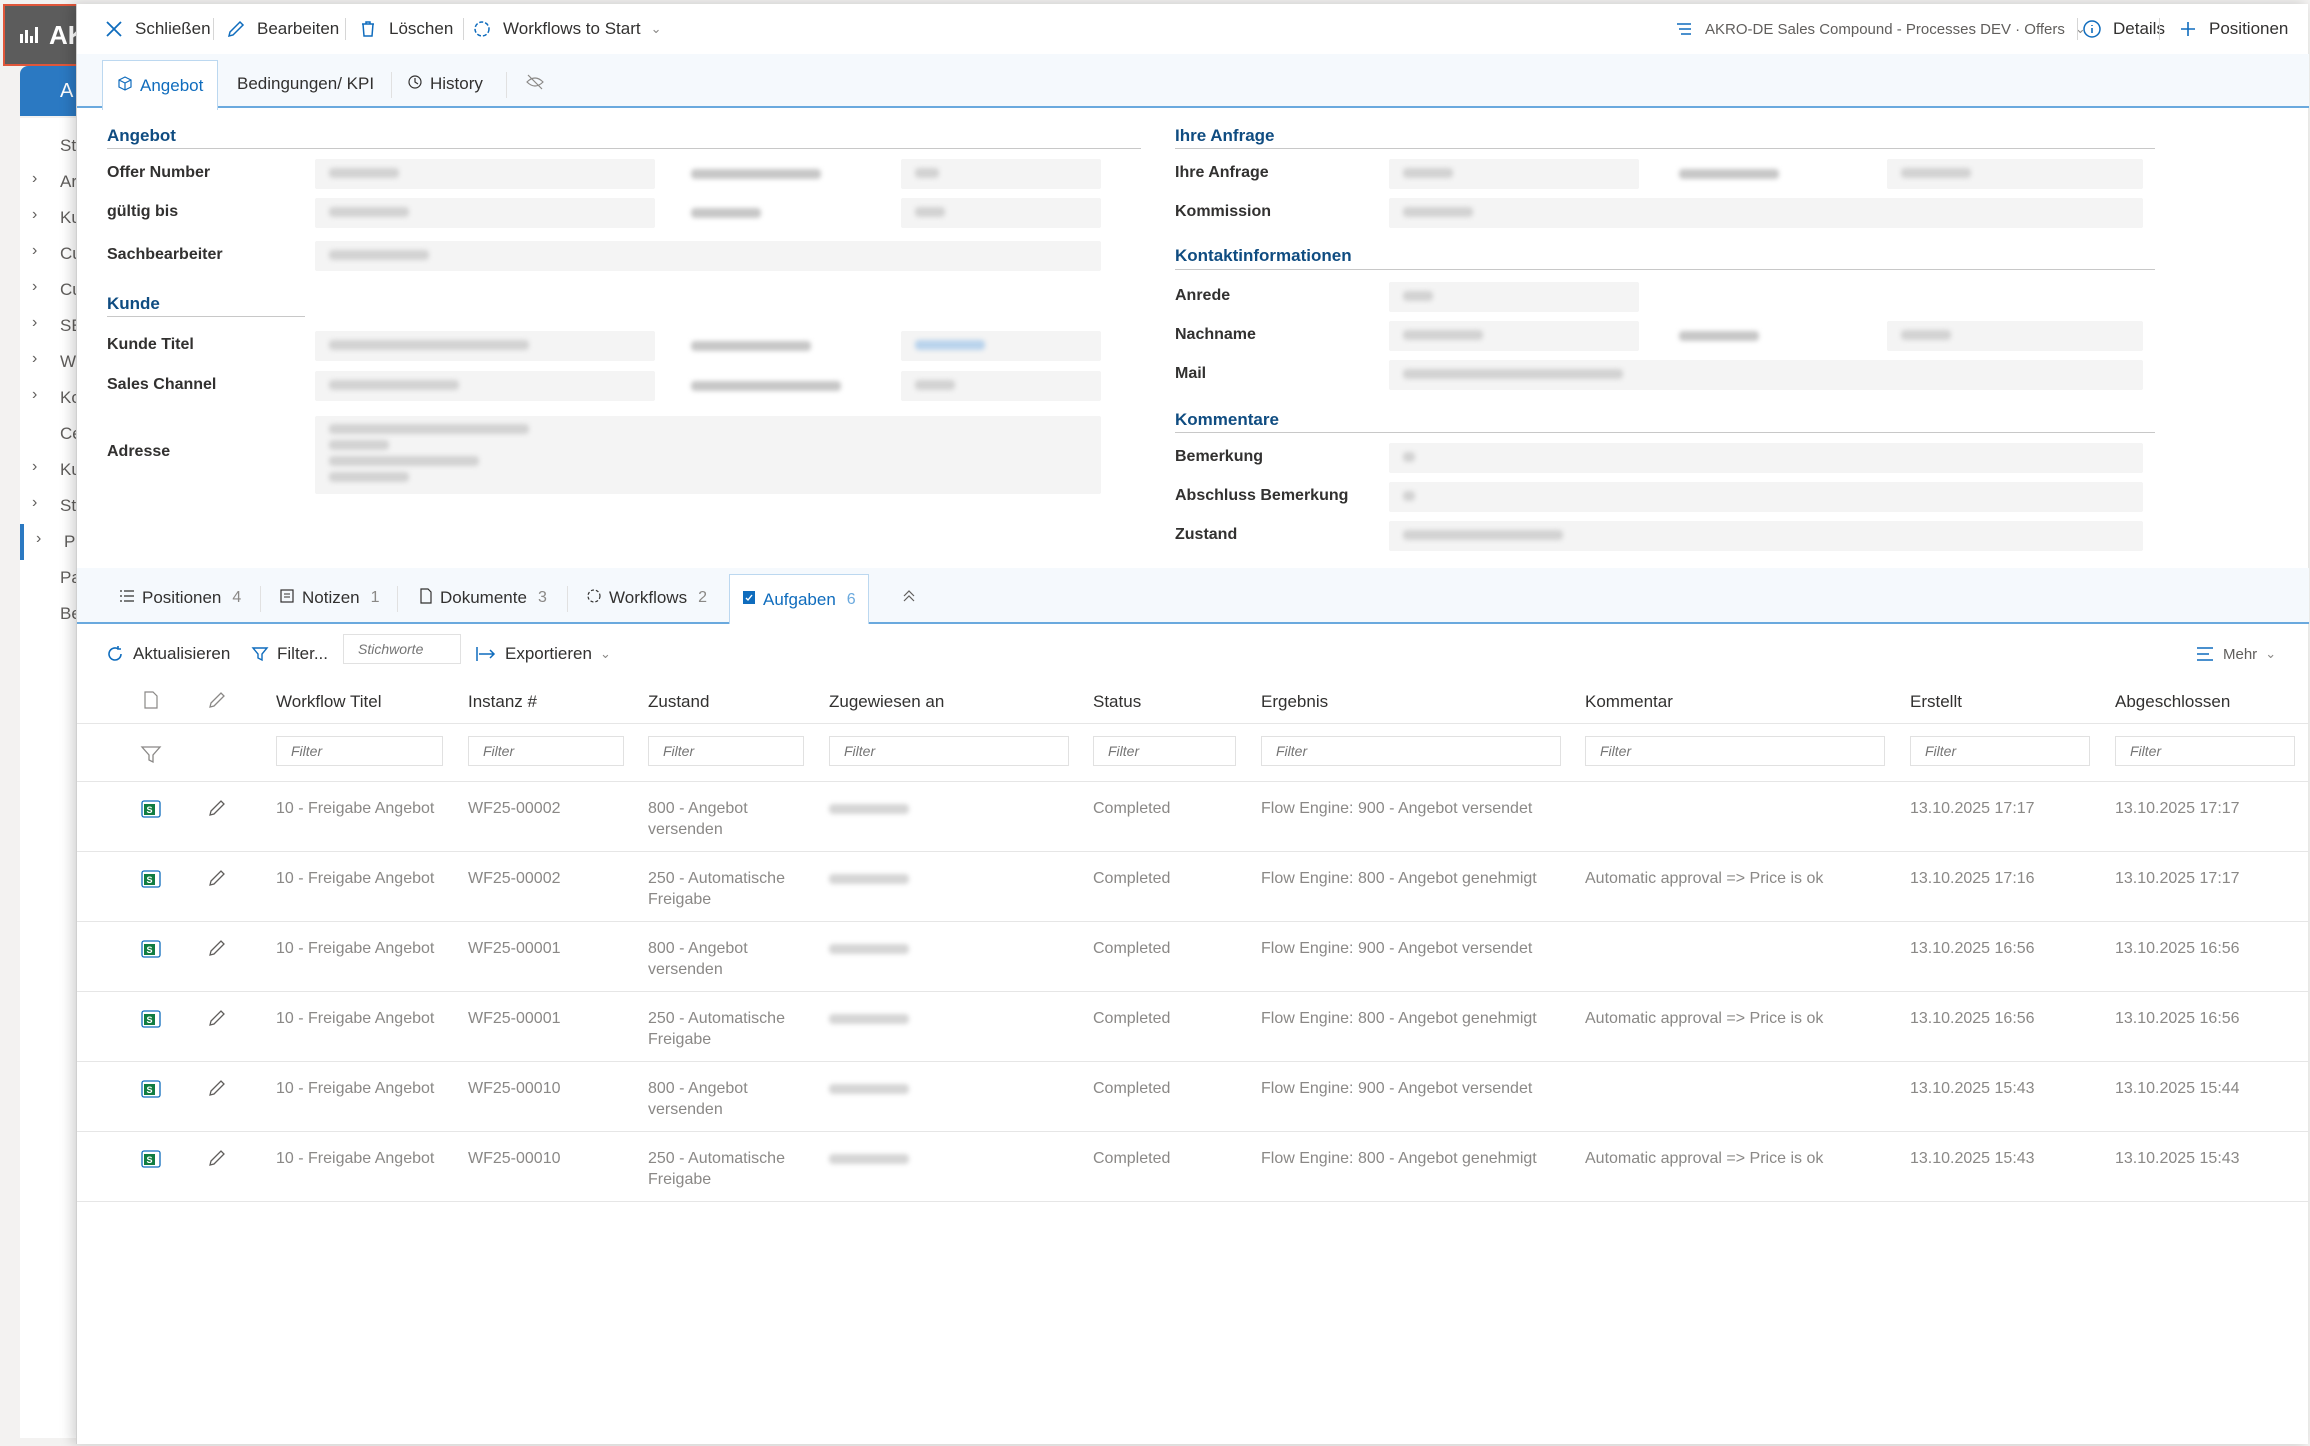 This screenshot has width=2310, height=1446. Describe the element at coordinates (1411, 751) in the screenshot. I see `filter-result` at that location.